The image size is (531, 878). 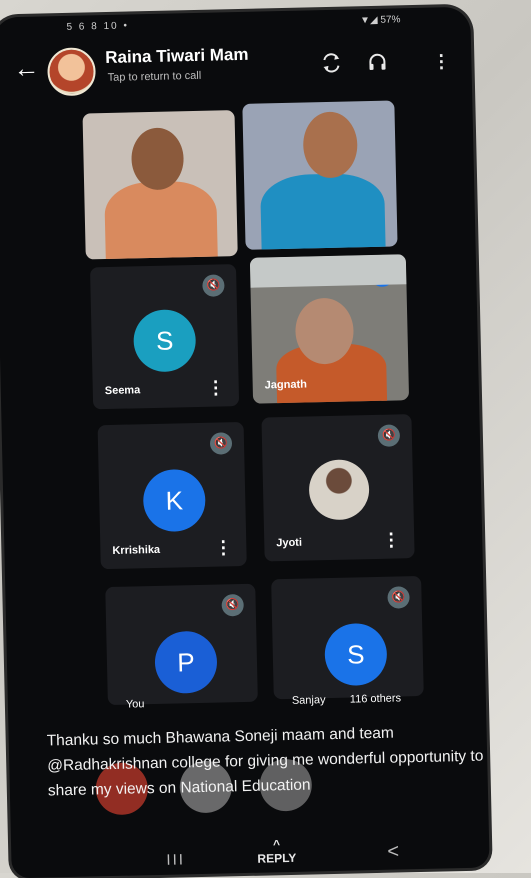 What do you see at coordinates (328, 271) in the screenshot?
I see `video-background` at bounding box center [328, 271].